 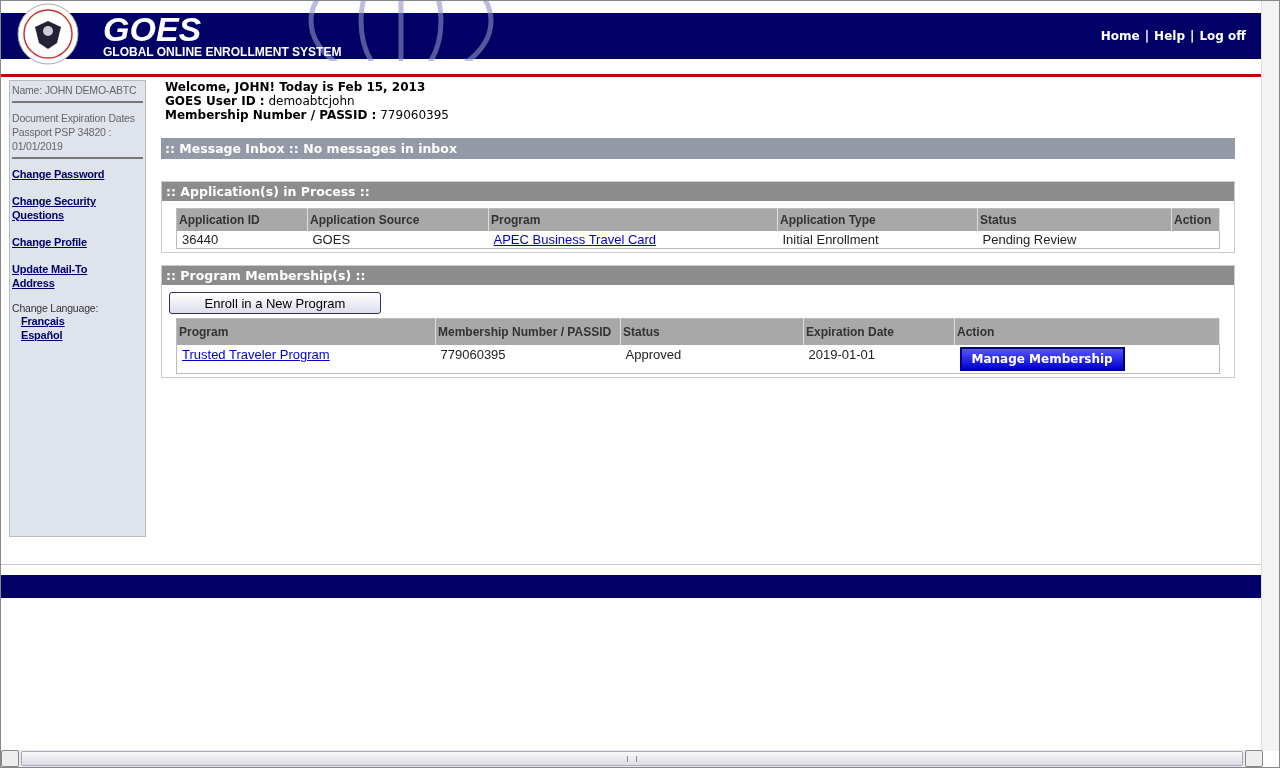 What do you see at coordinates (49, 242) in the screenshot?
I see `sidebar-link: Change Profile` at bounding box center [49, 242].